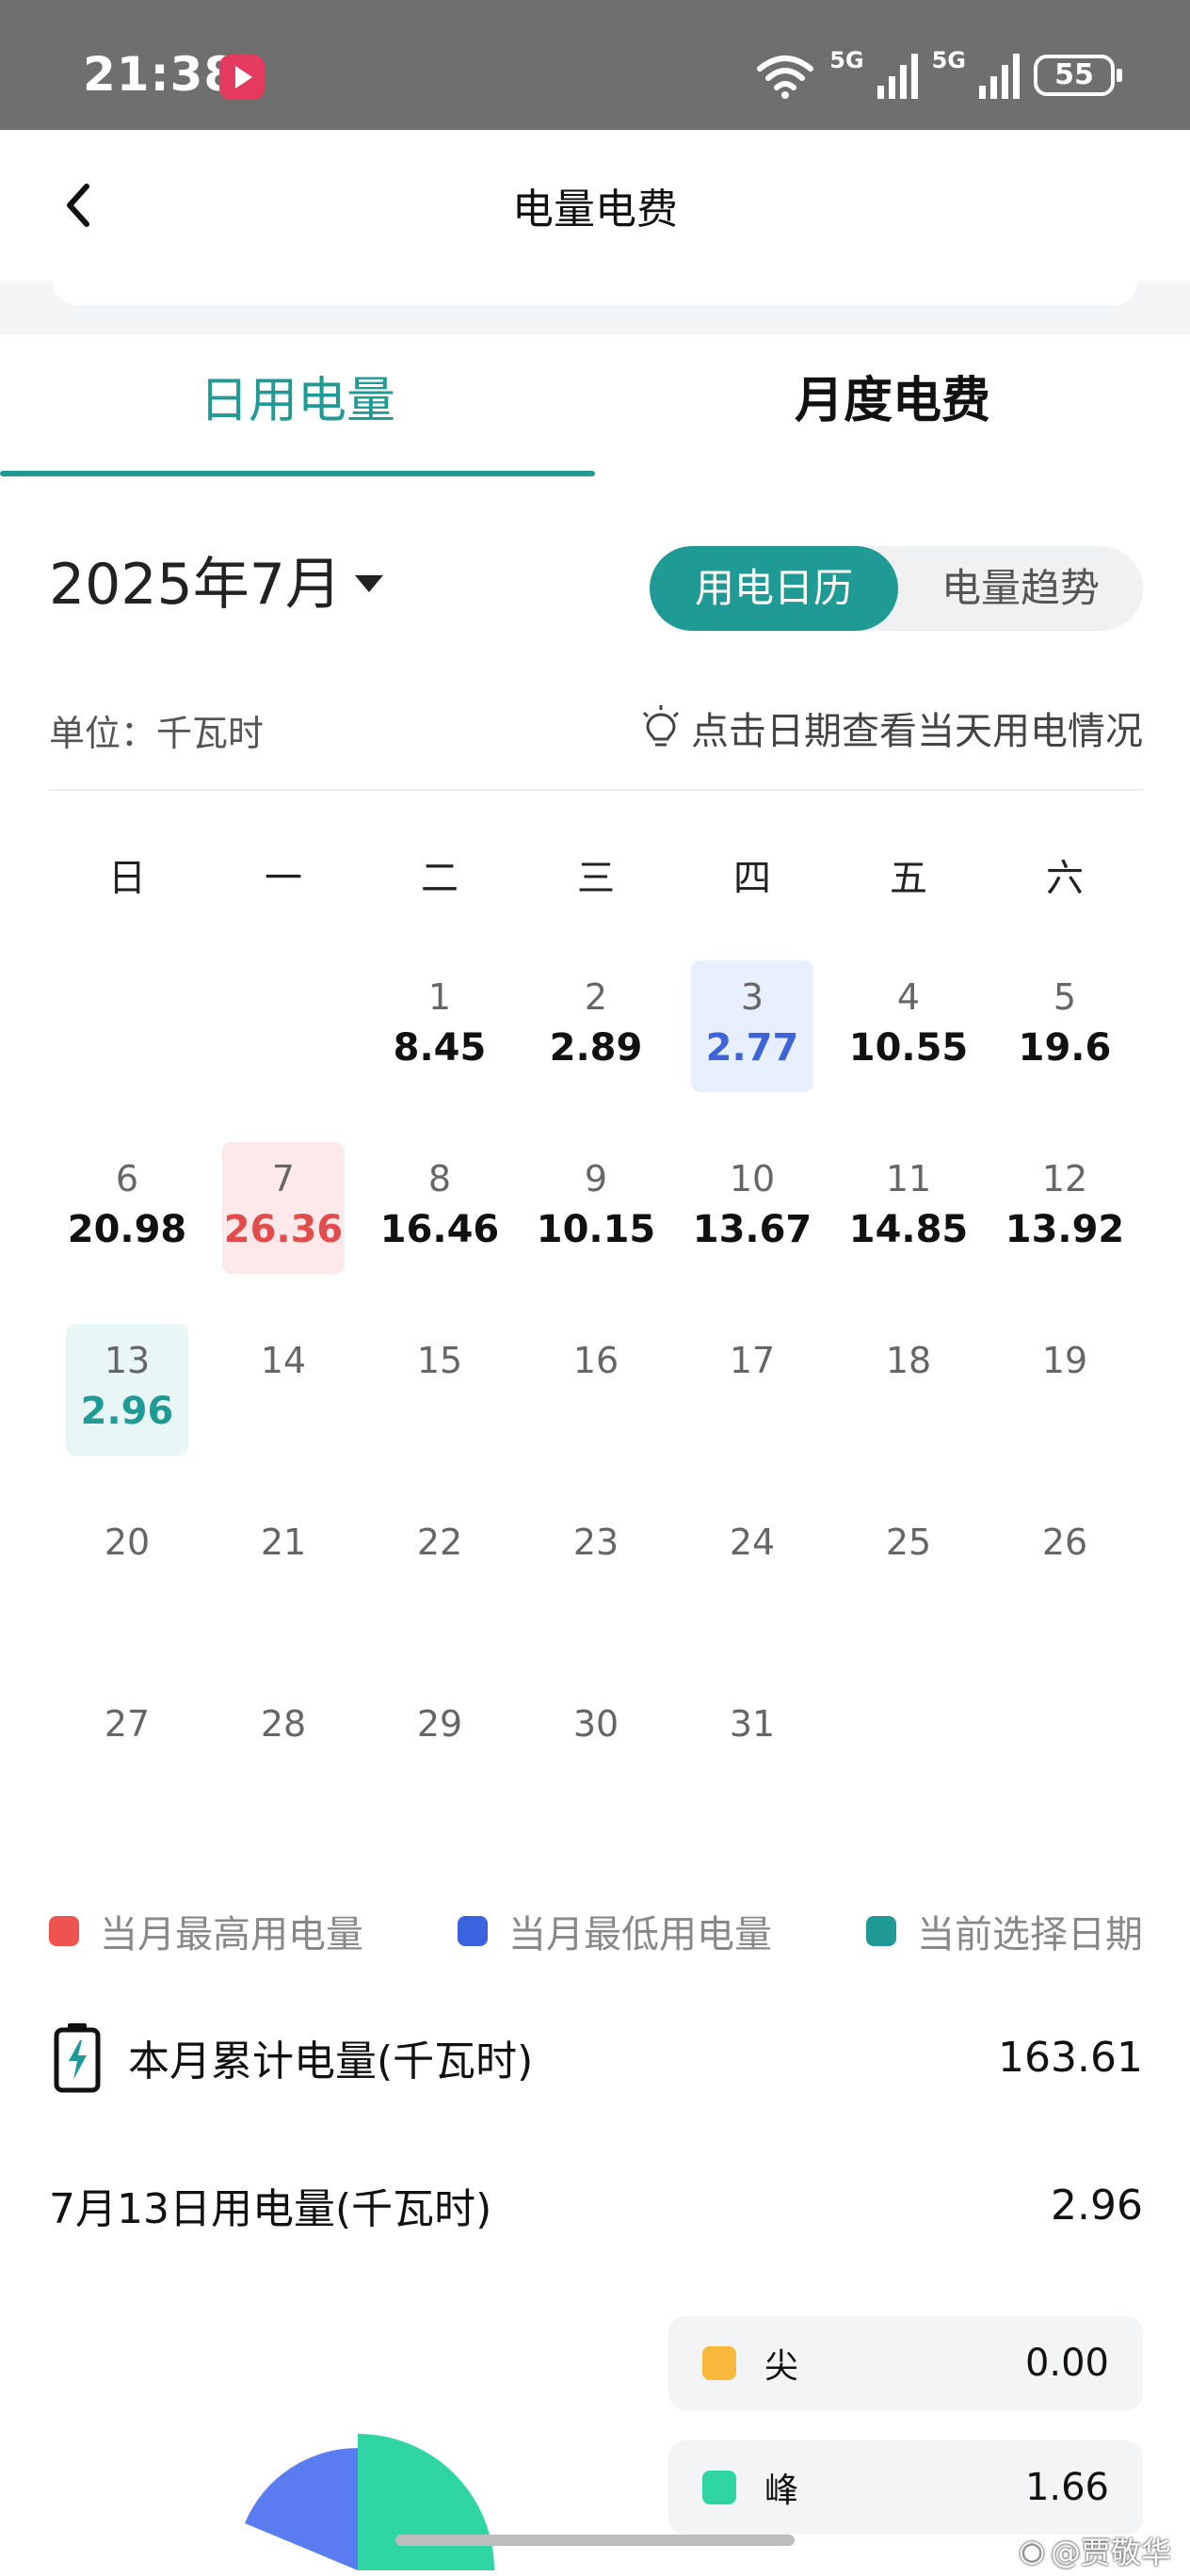 This screenshot has width=1190, height=2576. What do you see at coordinates (781, 2490) in the screenshot?
I see `breakdown-name: 峰` at bounding box center [781, 2490].